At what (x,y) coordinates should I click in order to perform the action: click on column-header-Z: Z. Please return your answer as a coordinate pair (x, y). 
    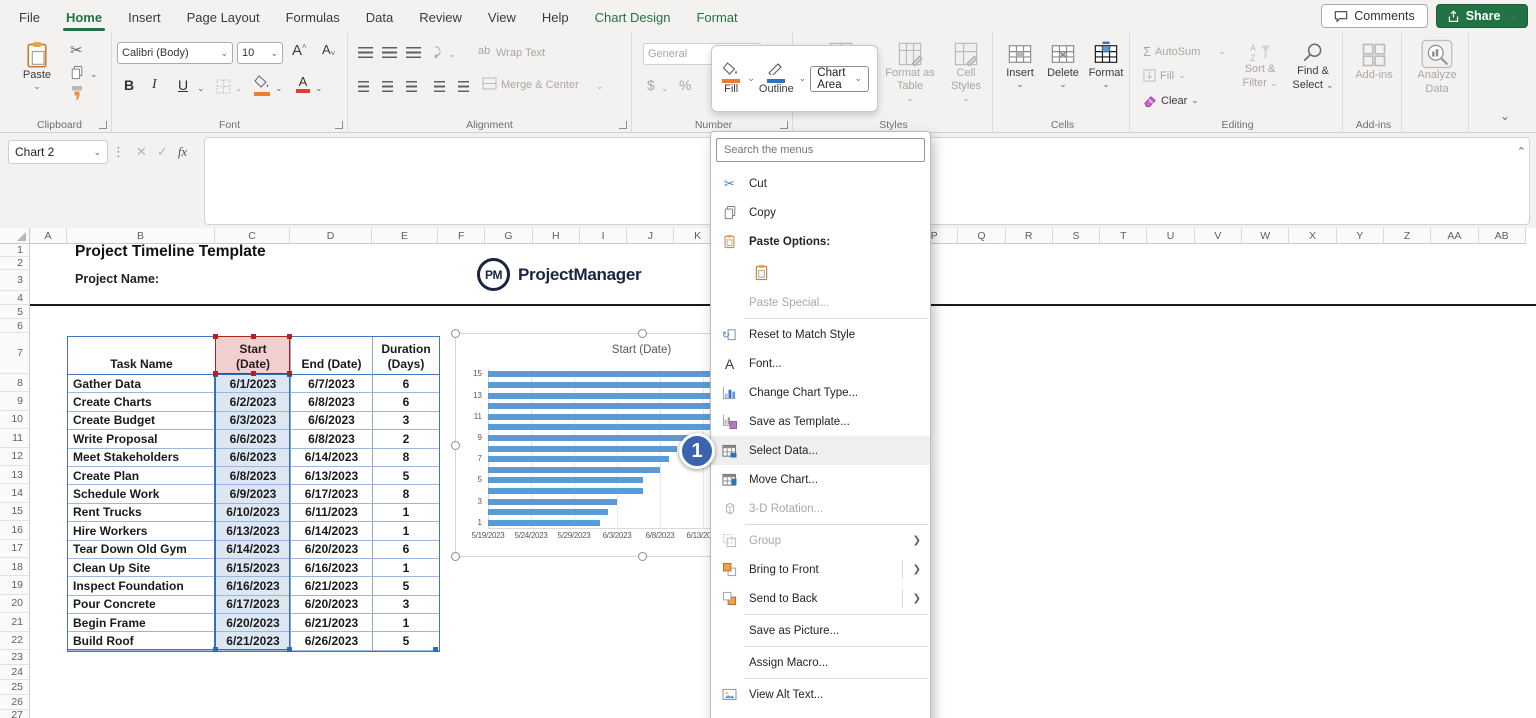
    Looking at the image, I should click on (1407, 236).